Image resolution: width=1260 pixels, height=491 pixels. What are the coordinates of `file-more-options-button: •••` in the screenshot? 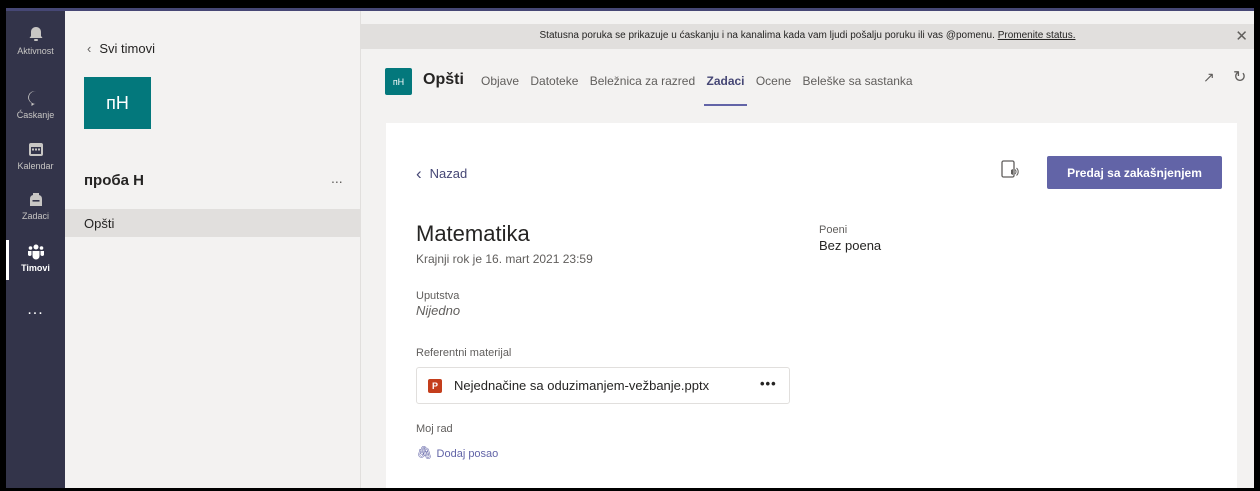 It's located at (768, 383).